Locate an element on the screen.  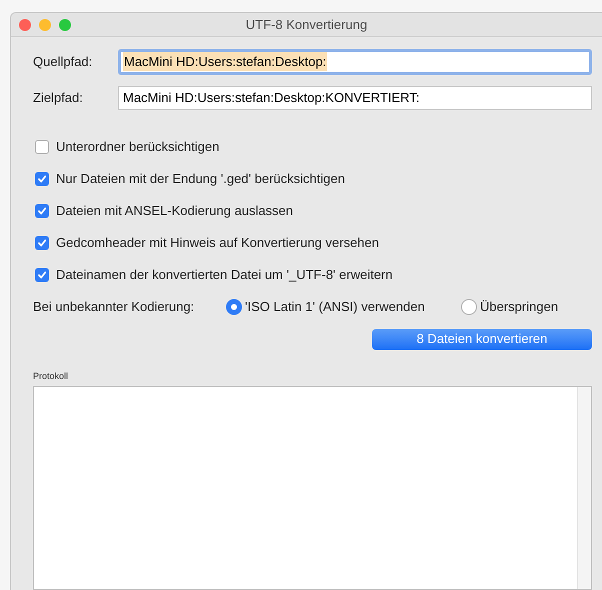
checkbox-label: Nur Dateien mit der Endung '.ged' berücksichtigen is located at coordinates (200, 179).